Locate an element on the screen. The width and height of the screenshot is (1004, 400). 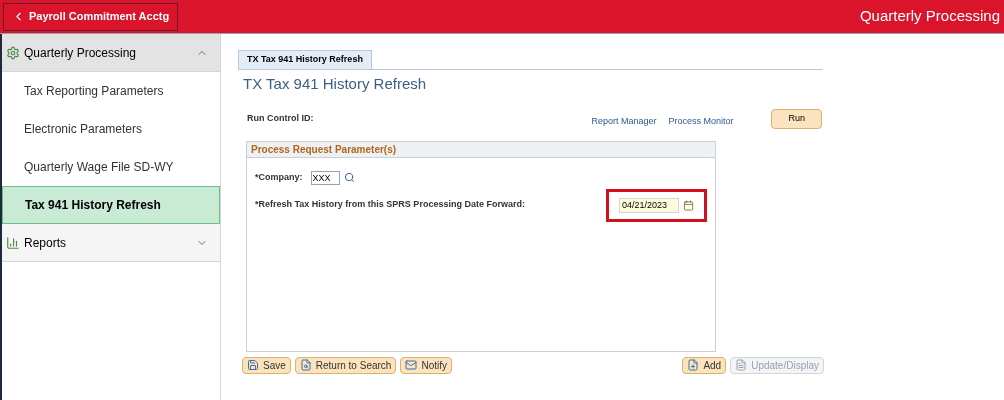
field-label: Run Control ID: is located at coordinates (280, 118).